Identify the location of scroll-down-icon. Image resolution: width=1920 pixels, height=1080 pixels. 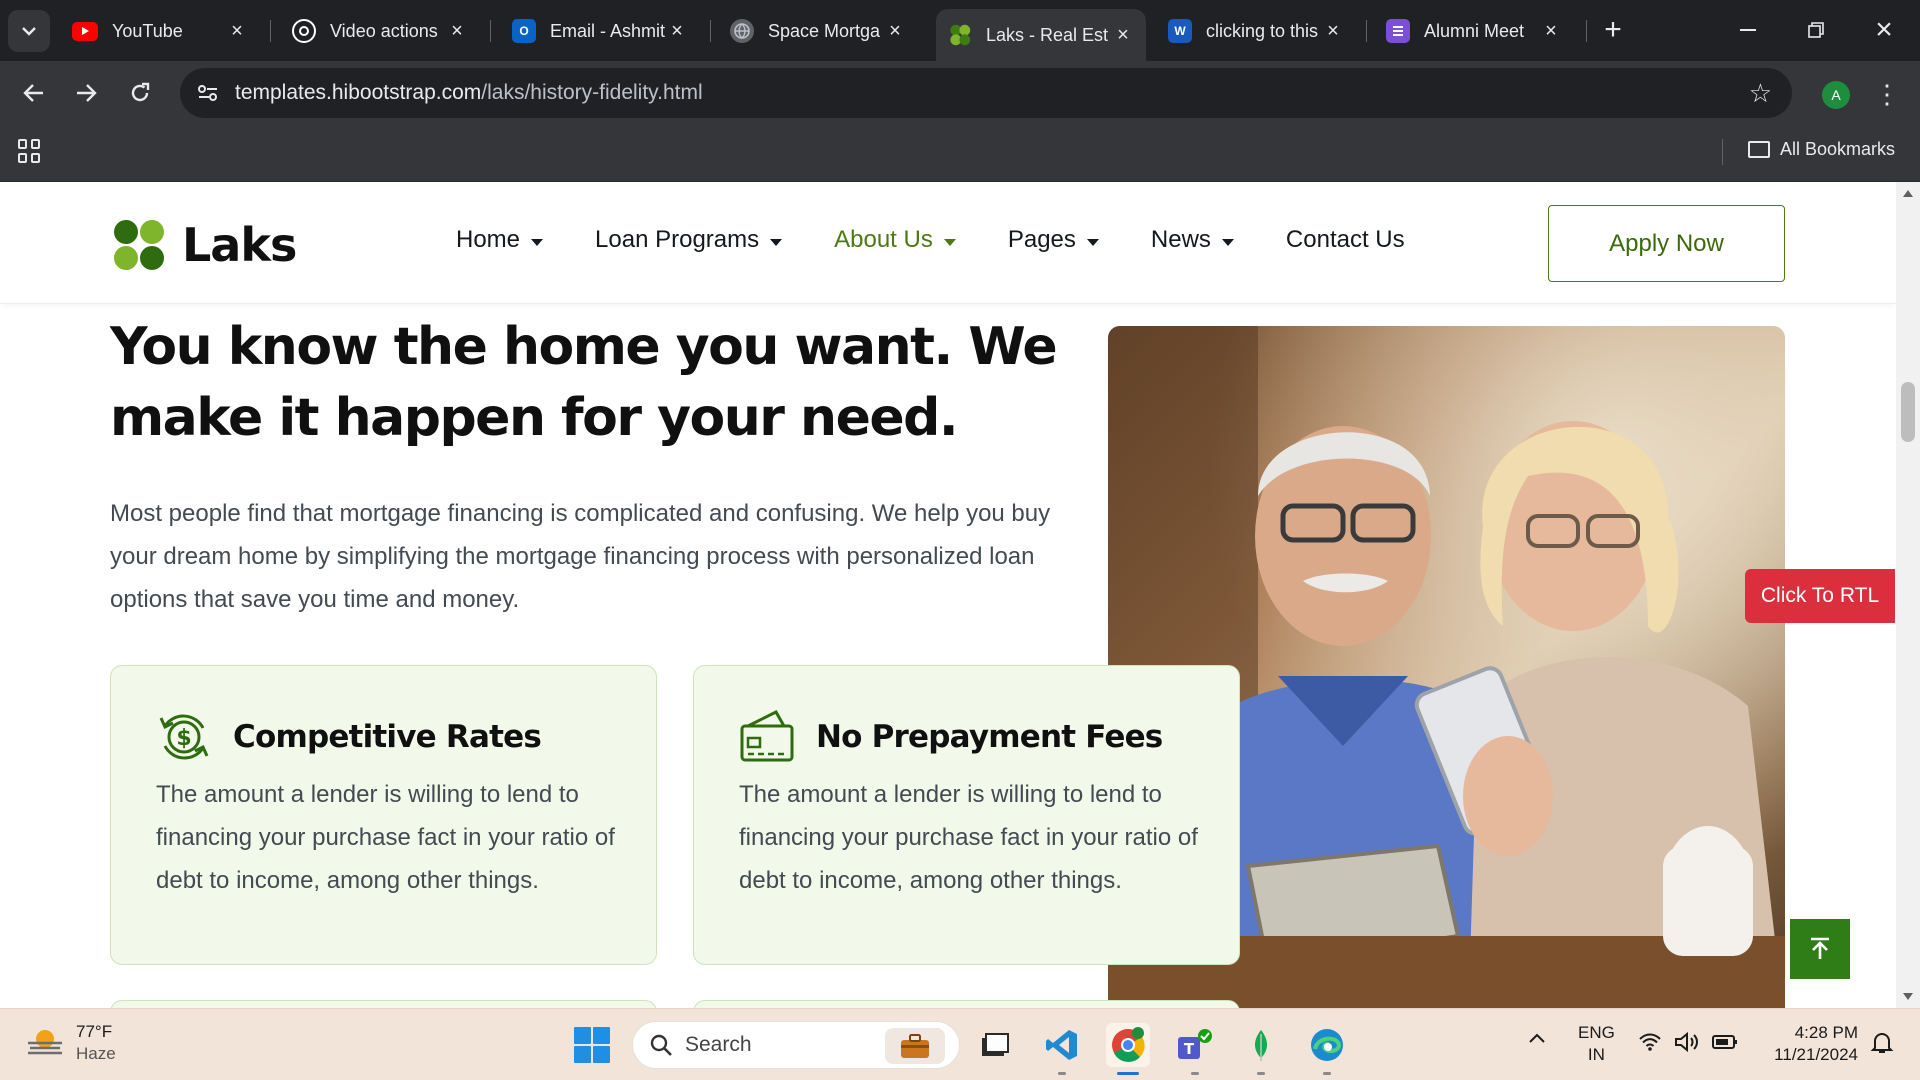
(1908, 996).